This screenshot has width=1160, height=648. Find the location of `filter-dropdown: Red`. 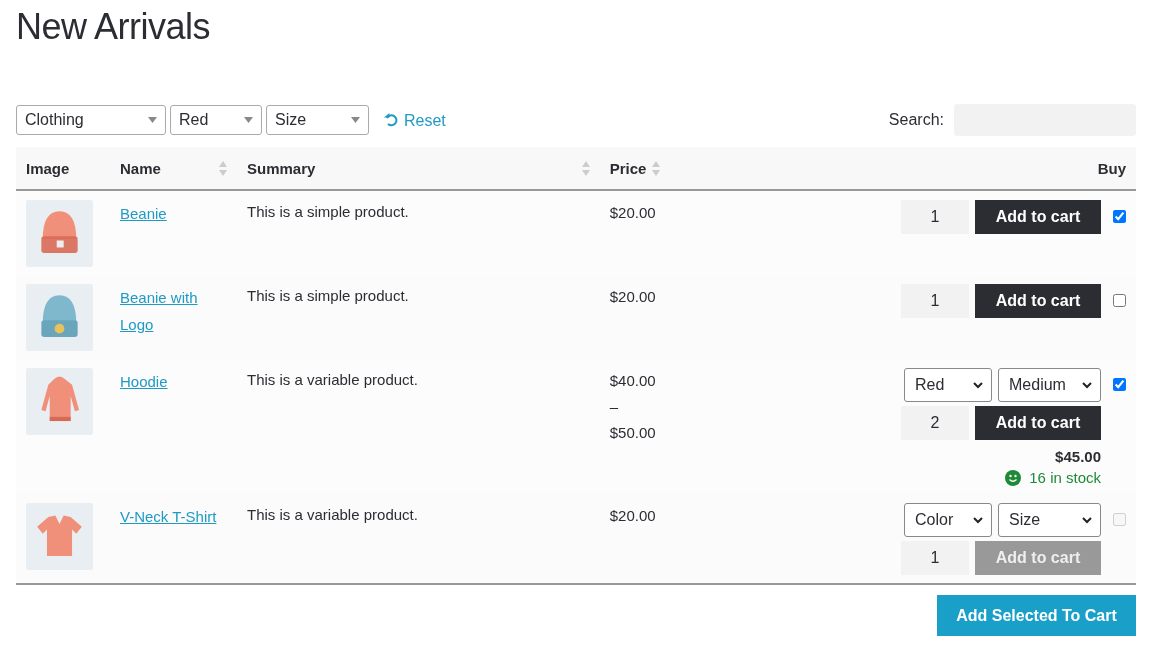

filter-dropdown: Red is located at coordinates (216, 120).